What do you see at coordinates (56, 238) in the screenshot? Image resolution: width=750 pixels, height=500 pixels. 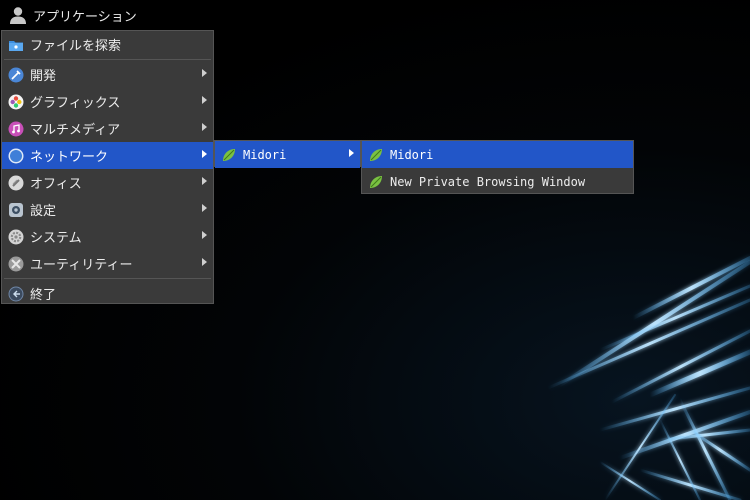 I see `menu-item-label: システム` at bounding box center [56, 238].